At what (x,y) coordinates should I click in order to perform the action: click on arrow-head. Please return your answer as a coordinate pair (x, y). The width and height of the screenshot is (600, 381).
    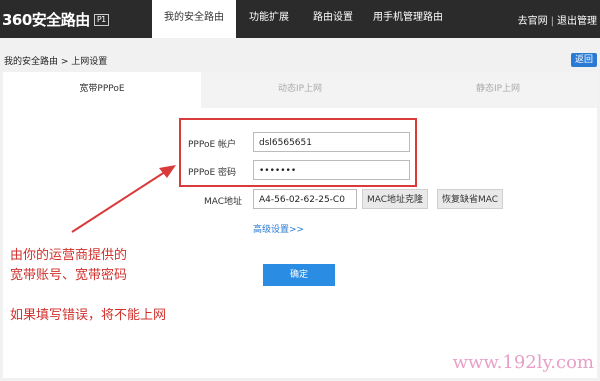
    Looking at the image, I should click on (167, 171).